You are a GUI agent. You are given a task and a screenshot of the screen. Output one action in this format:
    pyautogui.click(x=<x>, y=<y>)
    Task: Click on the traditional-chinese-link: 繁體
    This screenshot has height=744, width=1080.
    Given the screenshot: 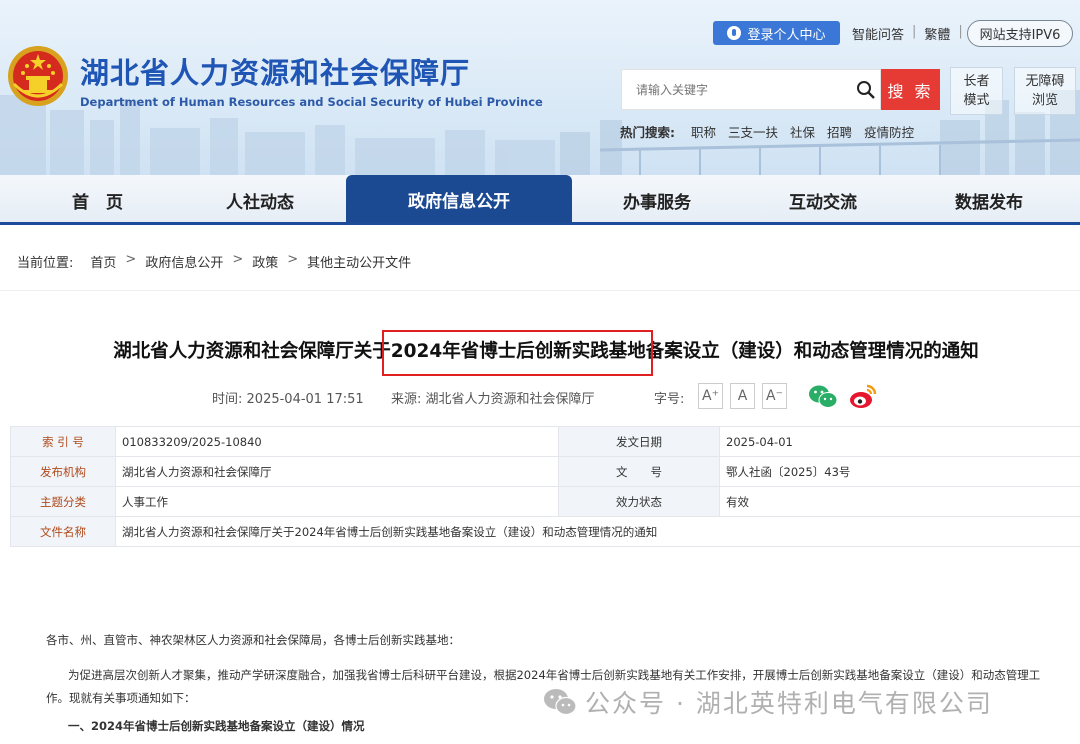 What is the action you would take?
    pyautogui.click(x=937, y=33)
    